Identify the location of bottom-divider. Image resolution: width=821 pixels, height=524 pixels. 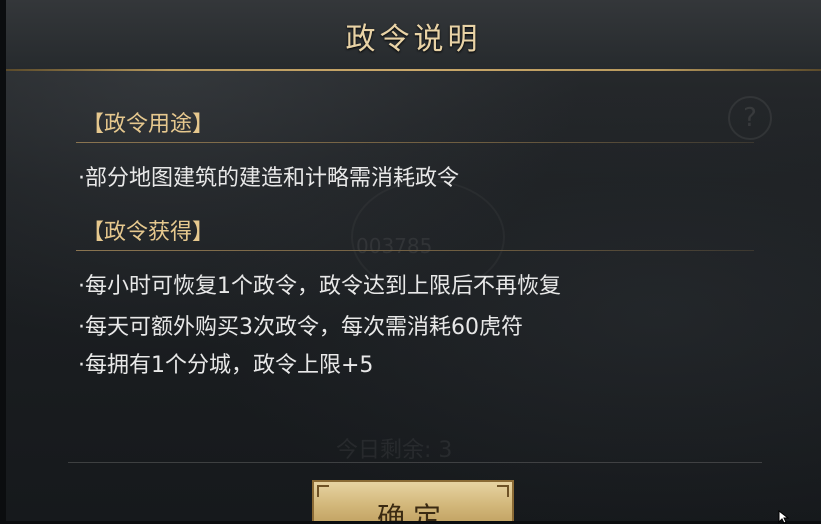
(415, 462).